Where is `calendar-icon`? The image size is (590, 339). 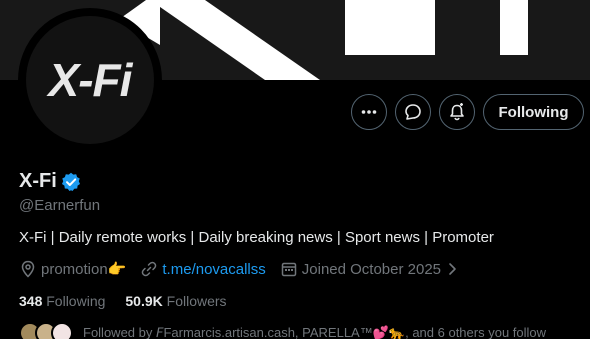 calendar-icon is located at coordinates (289, 269).